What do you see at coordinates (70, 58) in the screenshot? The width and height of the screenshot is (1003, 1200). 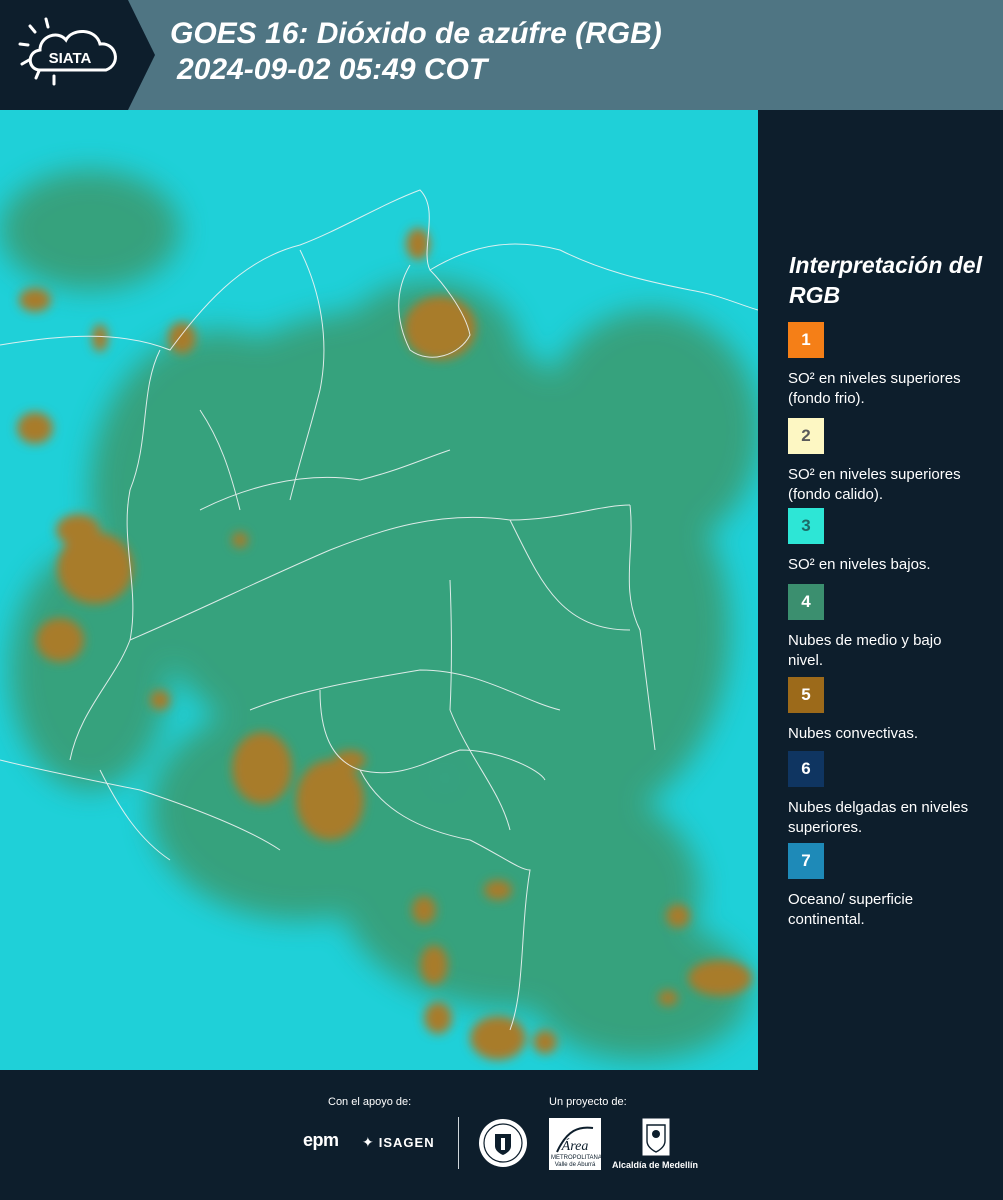 I see `brand-text: SIATA` at bounding box center [70, 58].